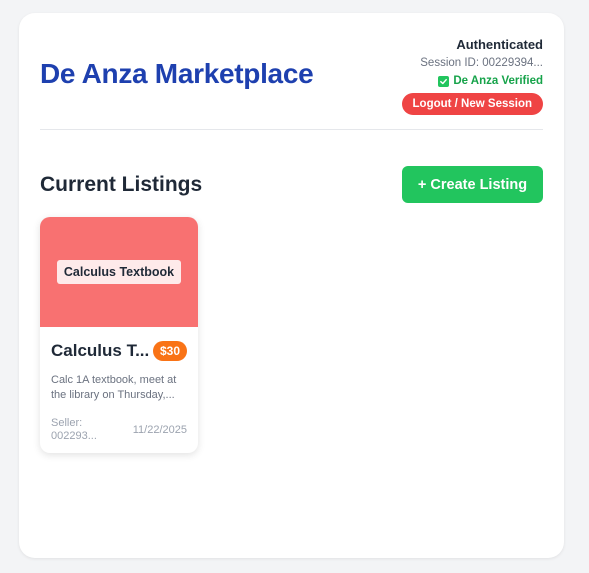 The image size is (589, 573). What do you see at coordinates (159, 430) in the screenshot?
I see `listing-date: 11/22/2025` at bounding box center [159, 430].